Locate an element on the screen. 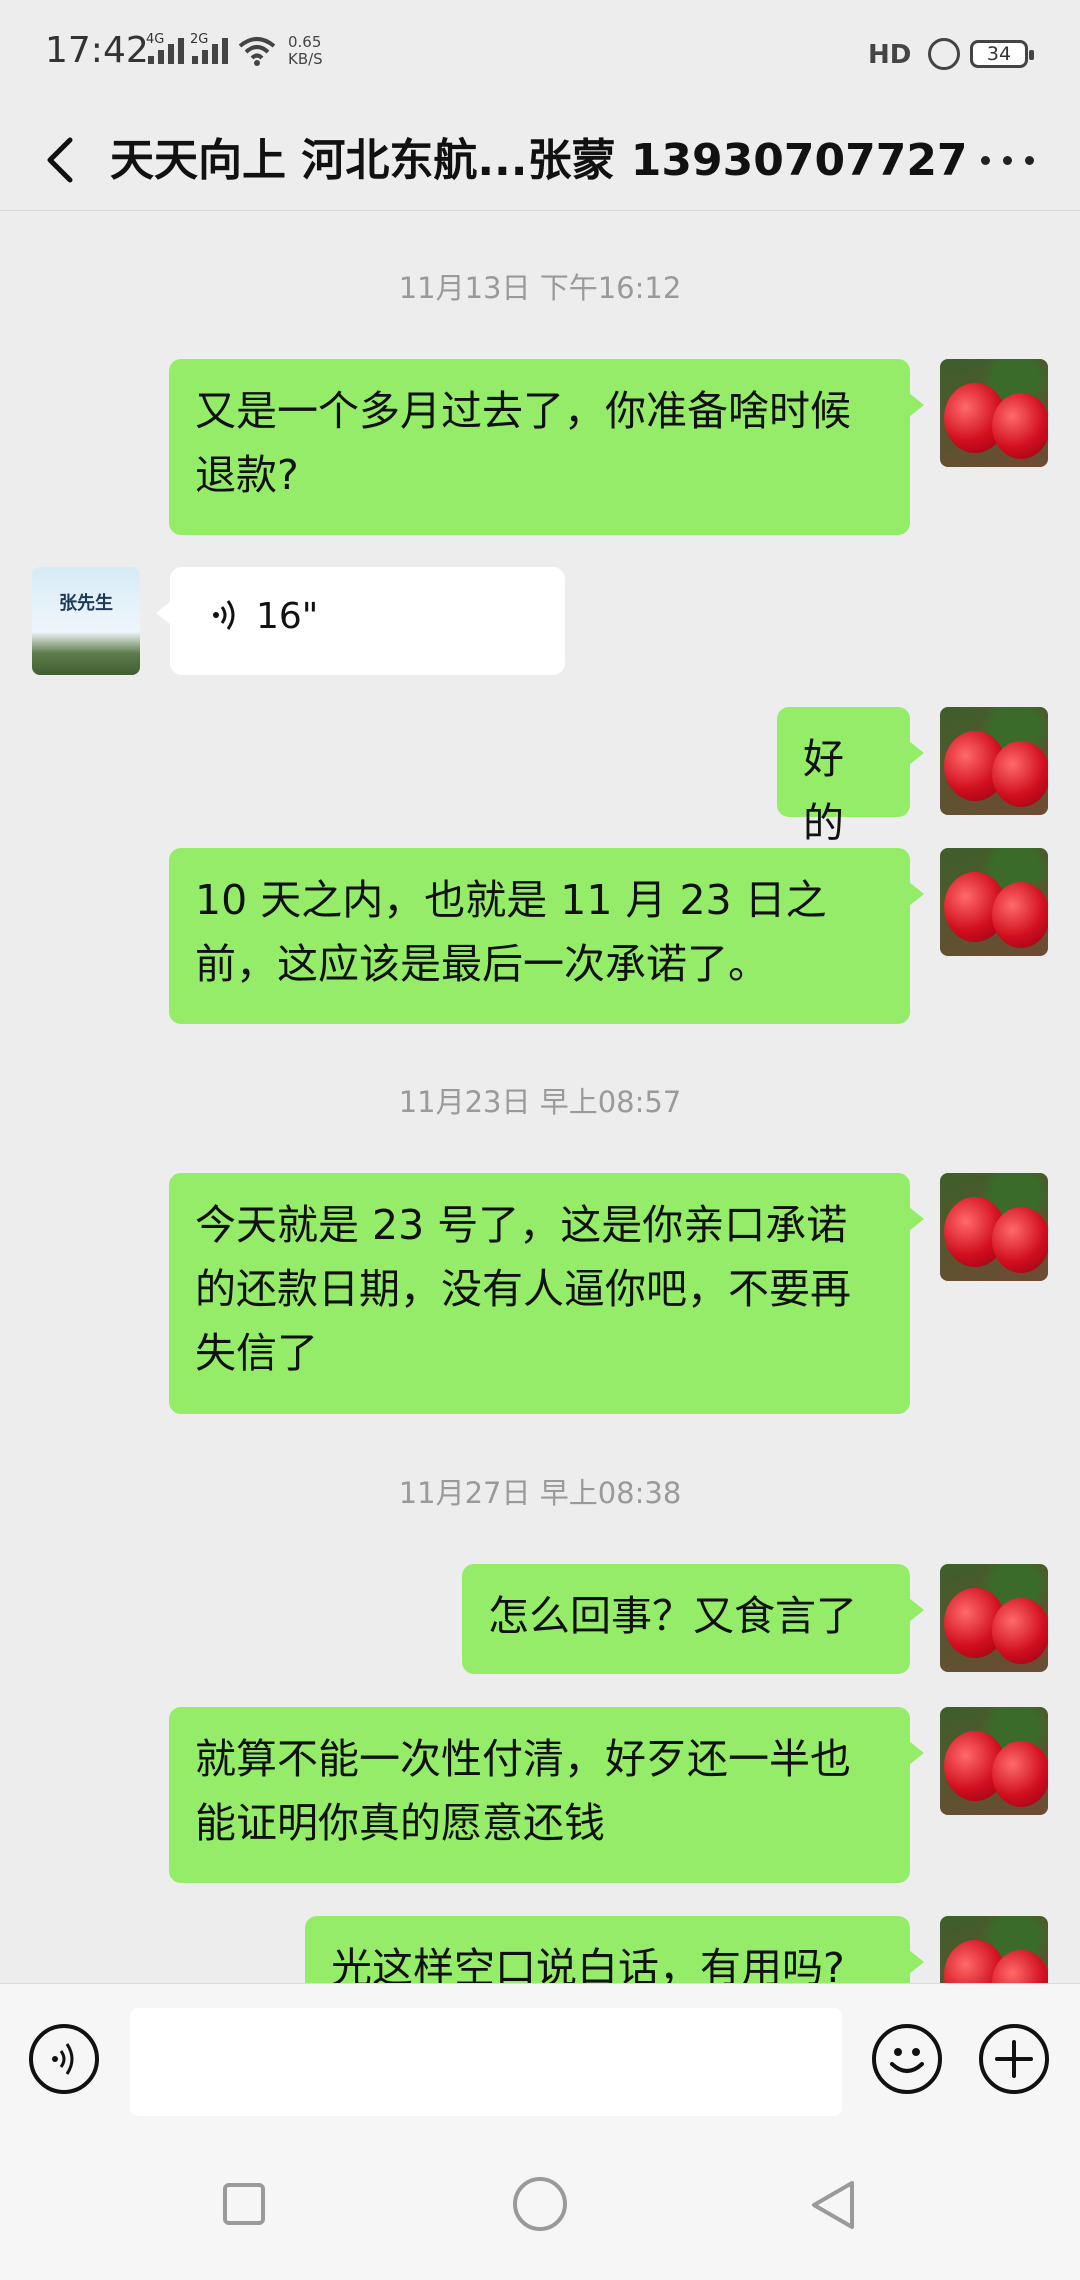 The image size is (1080, 2280). timestamp: 11月13日 下午16:12 is located at coordinates (540, 288).